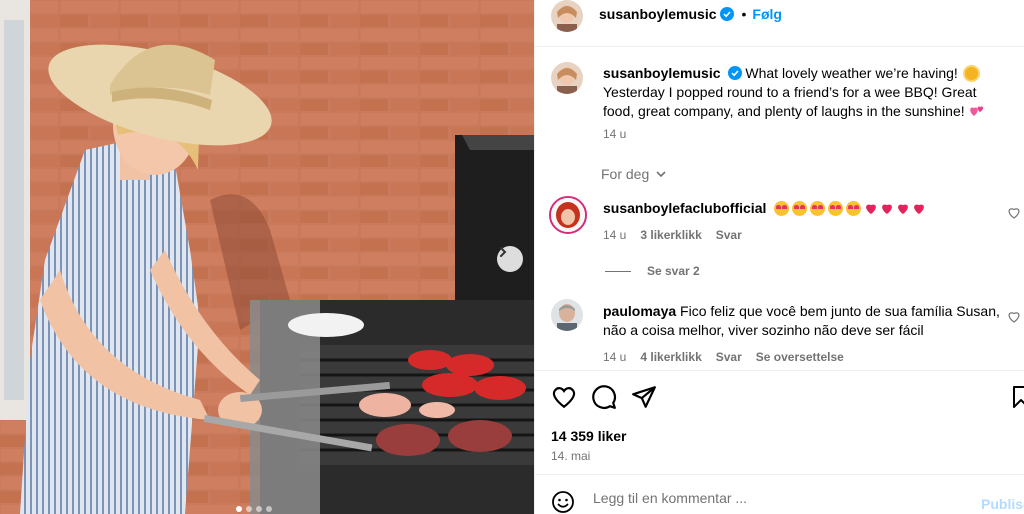 This screenshot has width=1024, height=514. I want to click on caption-avatar-image, so click(567, 78).